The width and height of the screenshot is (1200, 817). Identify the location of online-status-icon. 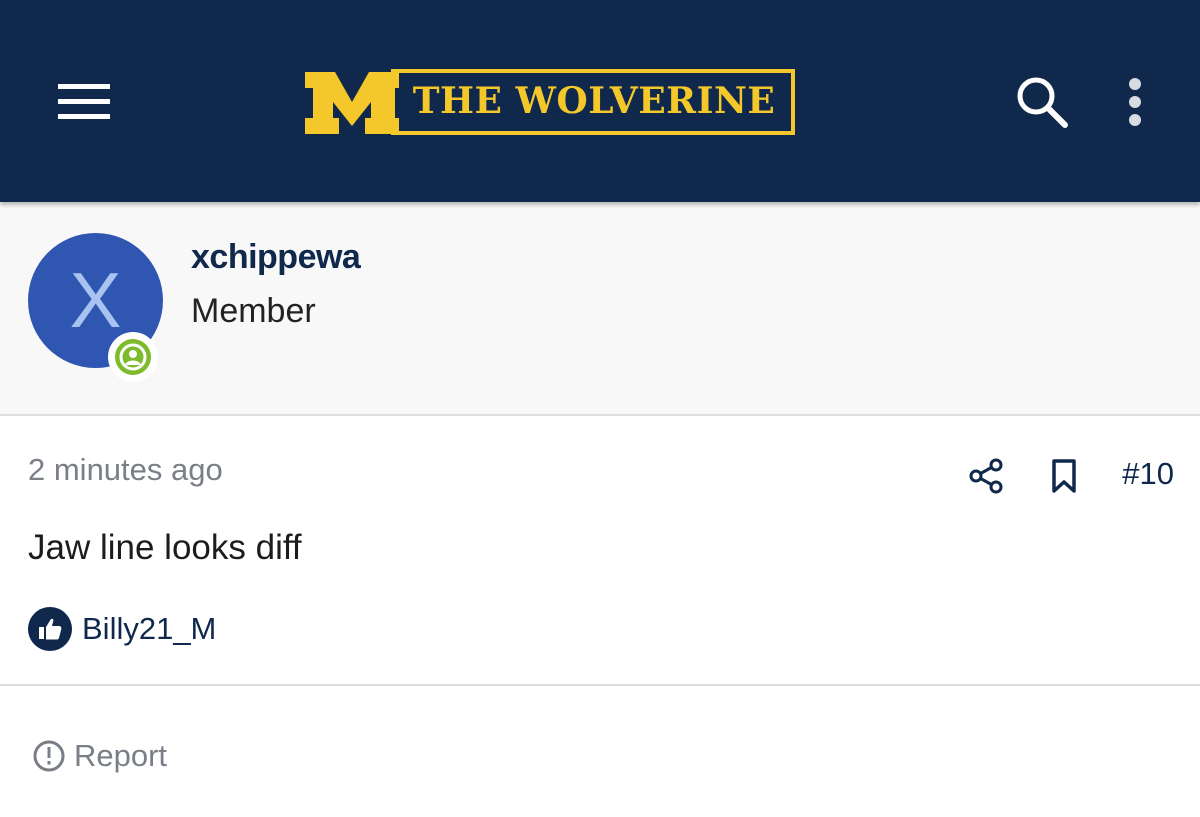
(133, 357).